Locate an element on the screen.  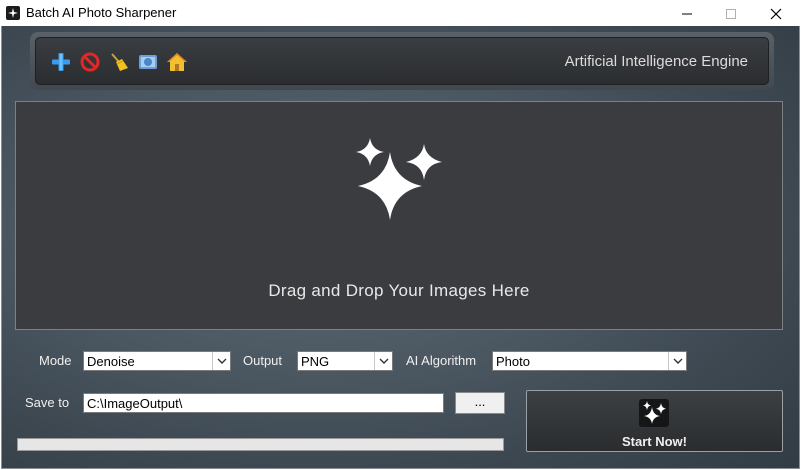
algorithm-label: AI Algorithm is located at coordinates (441, 360).